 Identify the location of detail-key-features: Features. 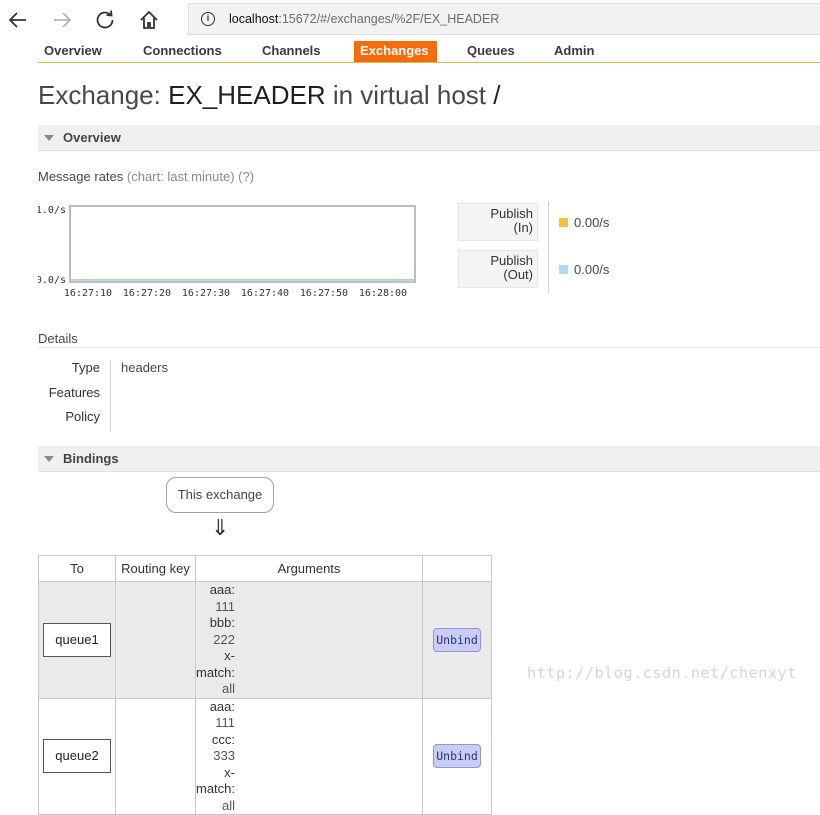
(74, 392).